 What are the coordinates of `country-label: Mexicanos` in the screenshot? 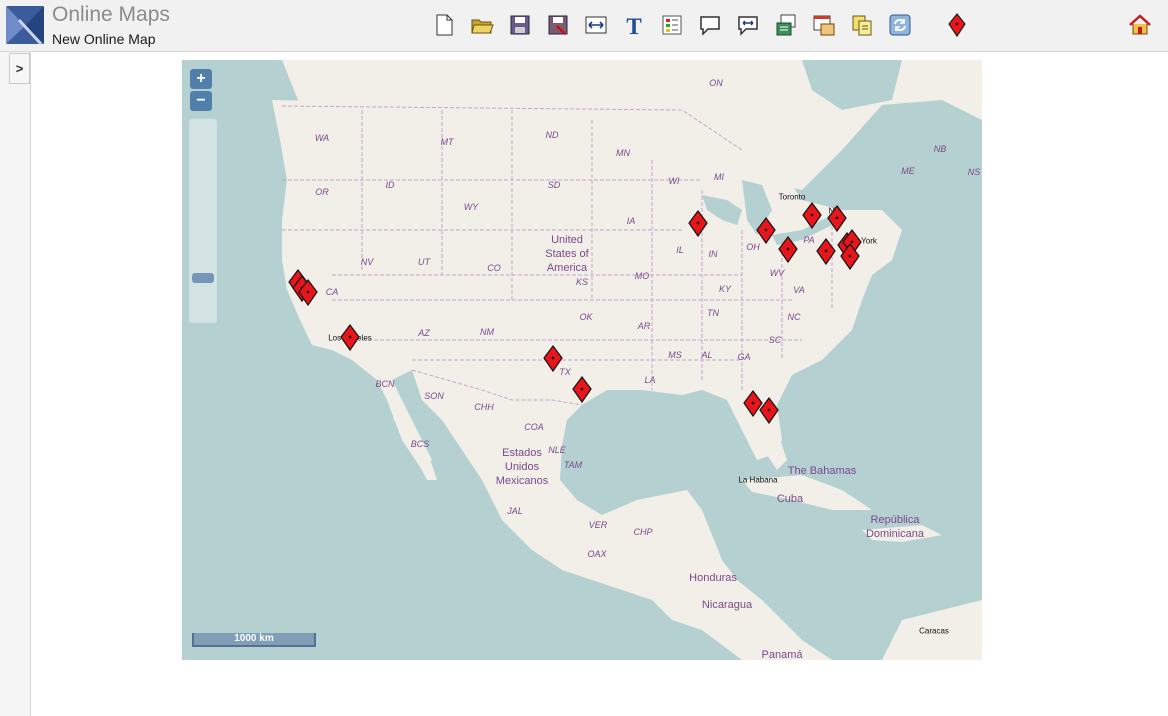 It's located at (522, 481).